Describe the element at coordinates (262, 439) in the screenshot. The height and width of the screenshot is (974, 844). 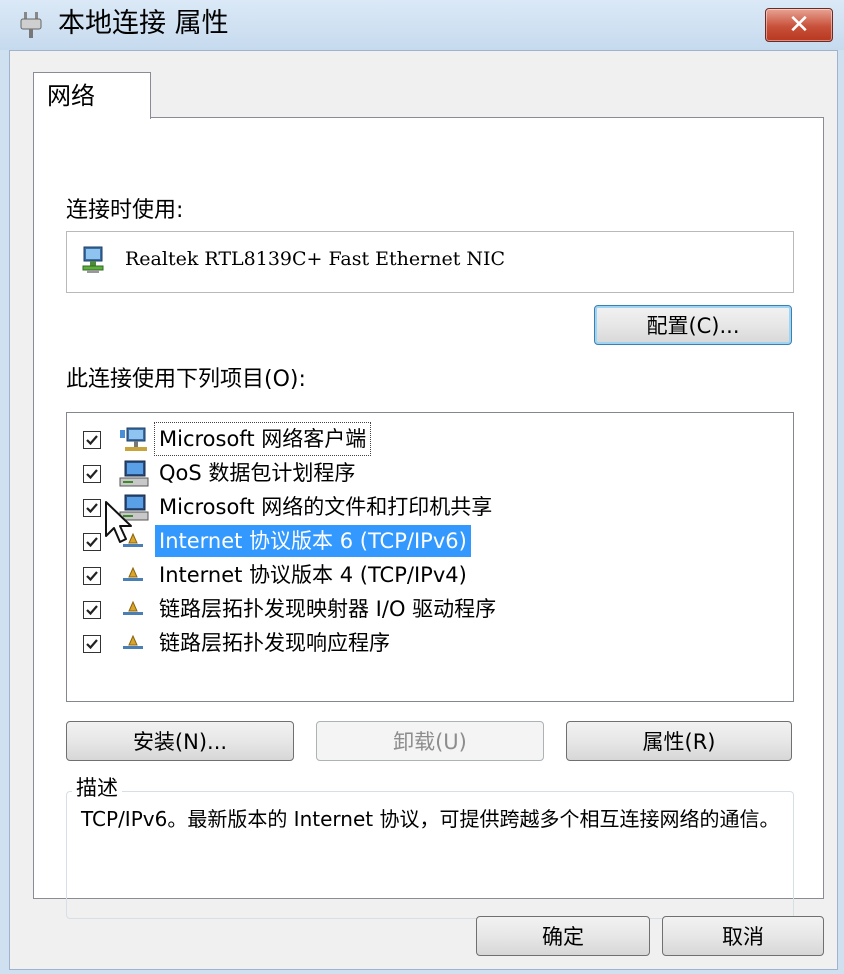
I see `item-label: Microsoft 网络客户端` at that location.